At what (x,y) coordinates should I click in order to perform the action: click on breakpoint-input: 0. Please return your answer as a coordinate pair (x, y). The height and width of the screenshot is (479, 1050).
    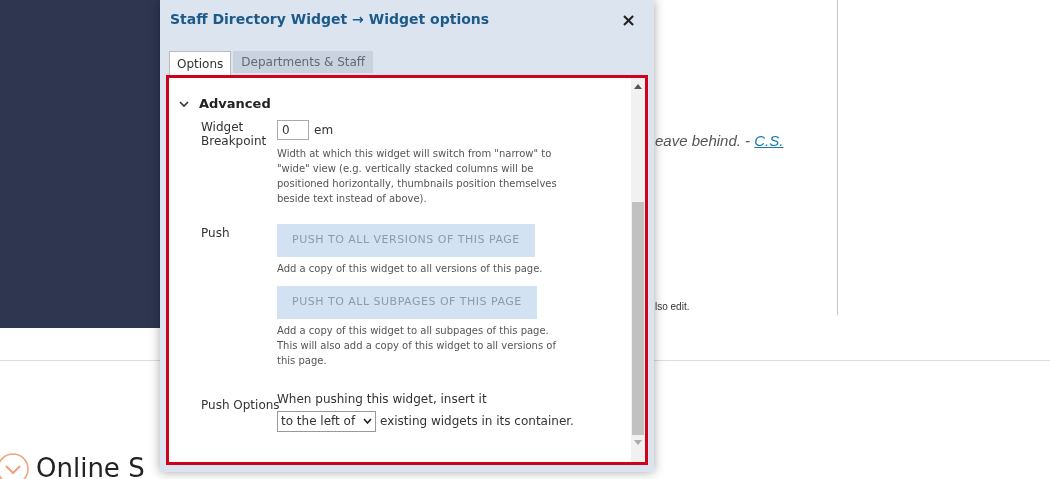
    Looking at the image, I should click on (293, 129).